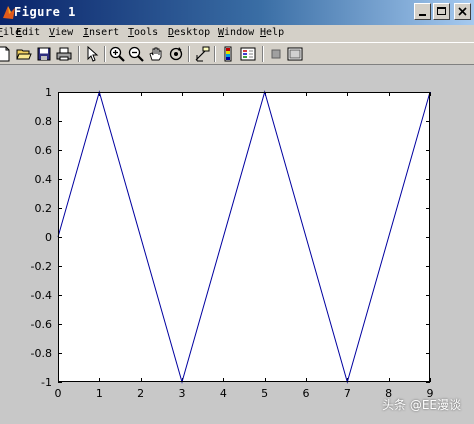 Image resolution: width=474 pixels, height=424 pixels. I want to click on pan-hand-icon, so click(156, 54).